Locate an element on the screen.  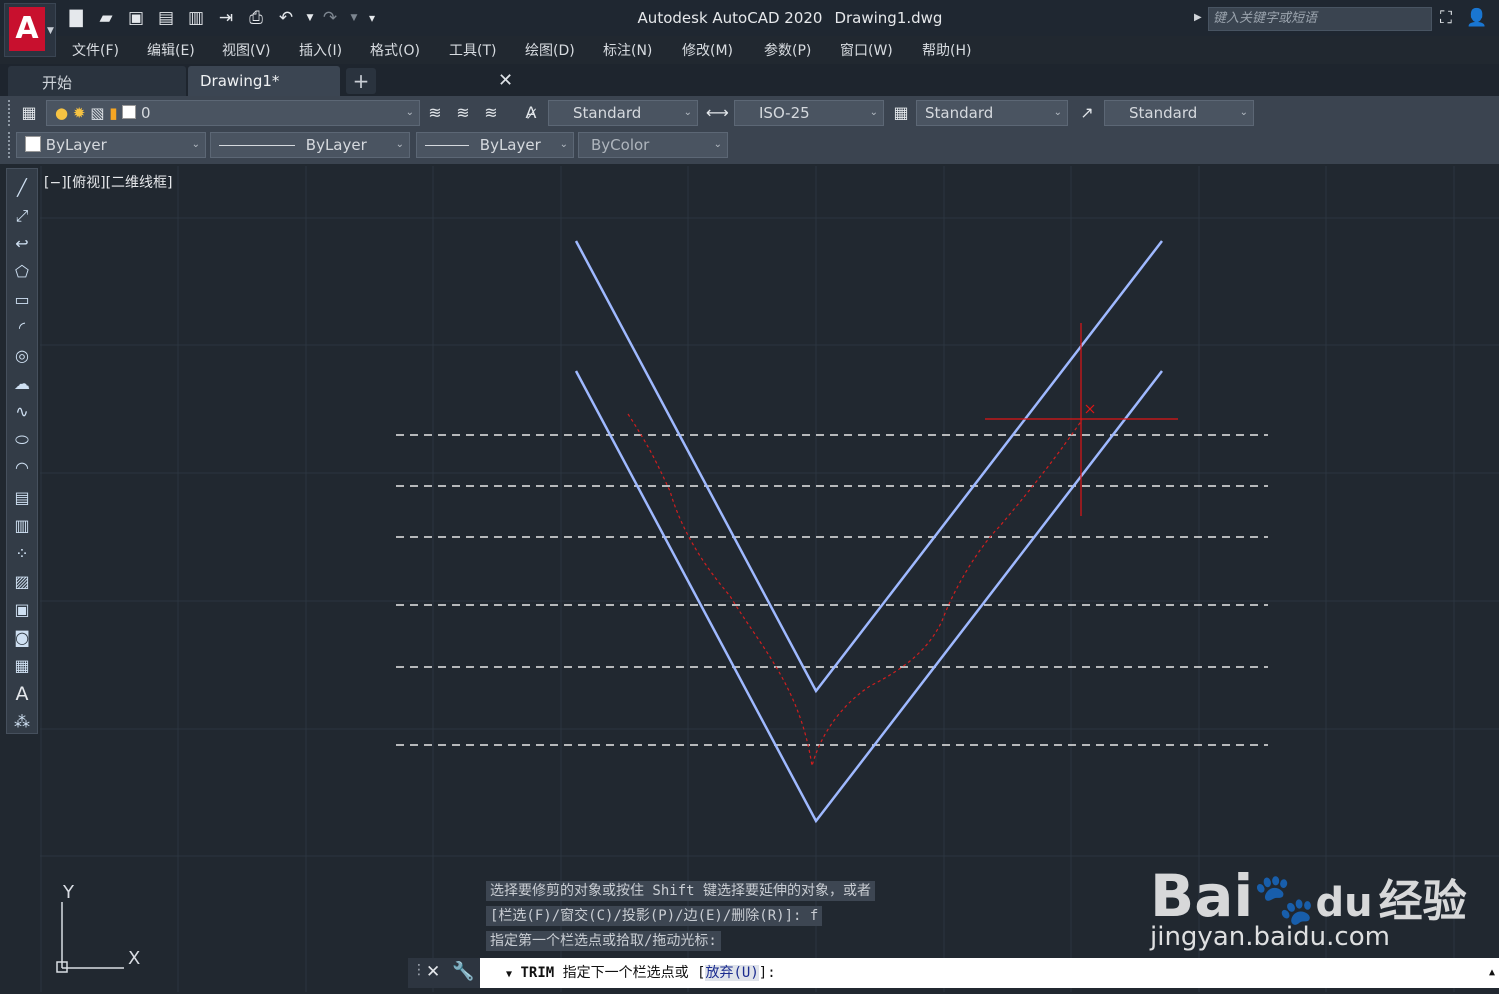
wrench-customize-icon: 🔧 is located at coordinates (463, 971).